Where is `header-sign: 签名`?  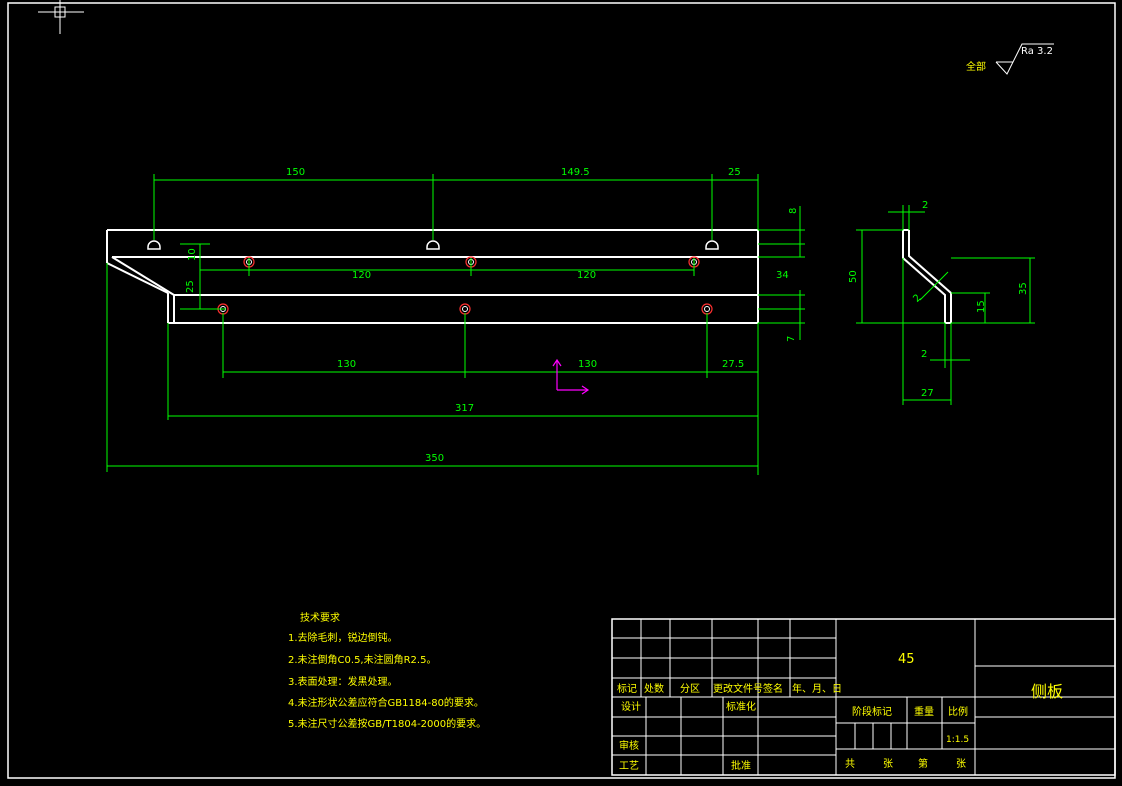
header-sign: 签名 is located at coordinates (773, 688).